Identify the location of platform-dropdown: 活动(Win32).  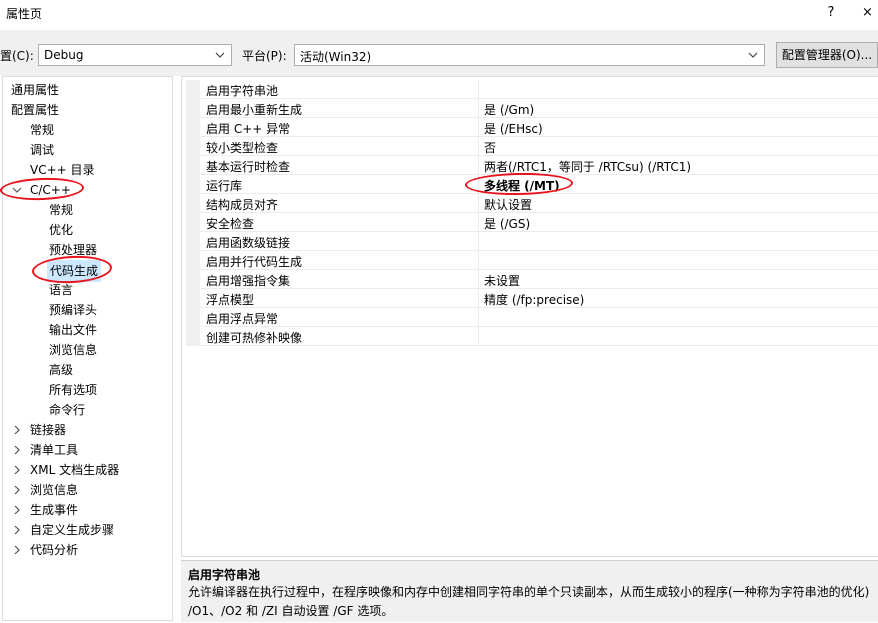
(529, 55).